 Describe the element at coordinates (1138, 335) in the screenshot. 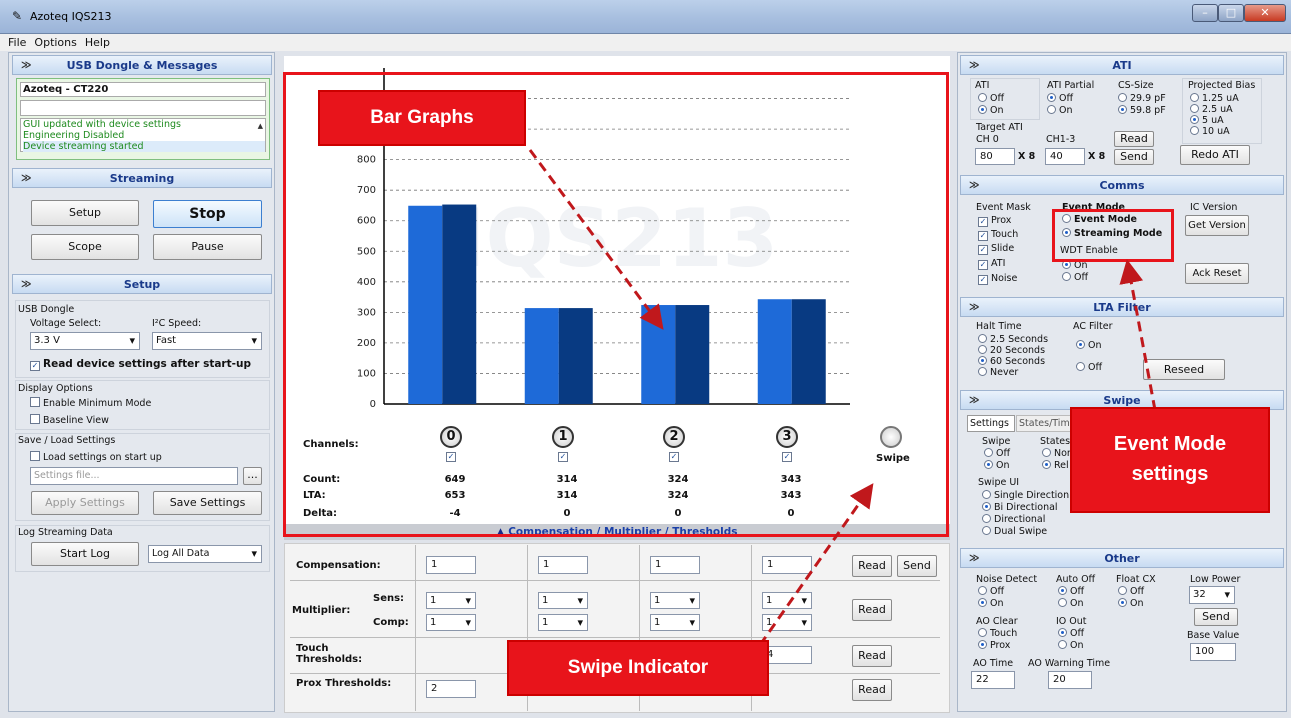

I see `event-mode-arrow` at that location.